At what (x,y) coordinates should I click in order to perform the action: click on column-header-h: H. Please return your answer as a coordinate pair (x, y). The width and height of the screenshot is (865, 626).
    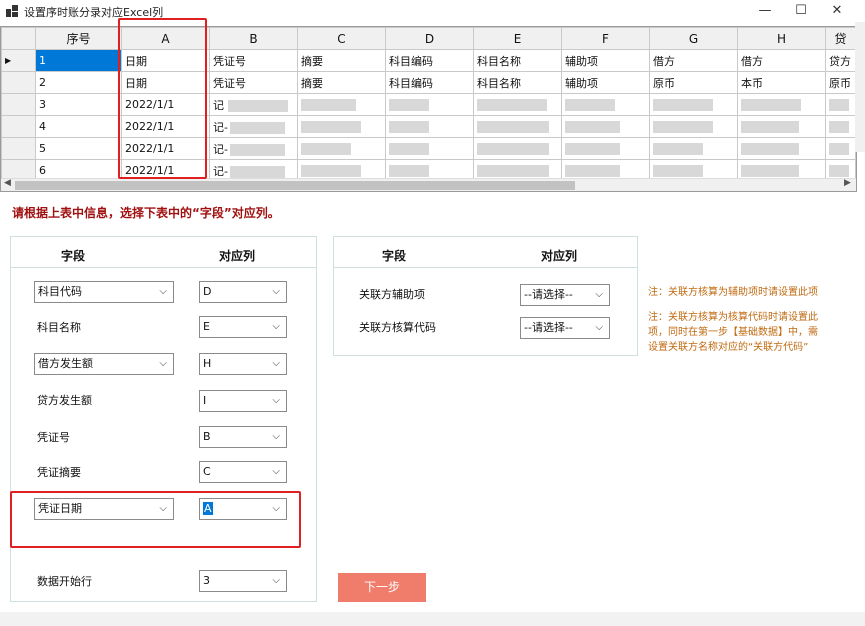
    Looking at the image, I should click on (781, 38).